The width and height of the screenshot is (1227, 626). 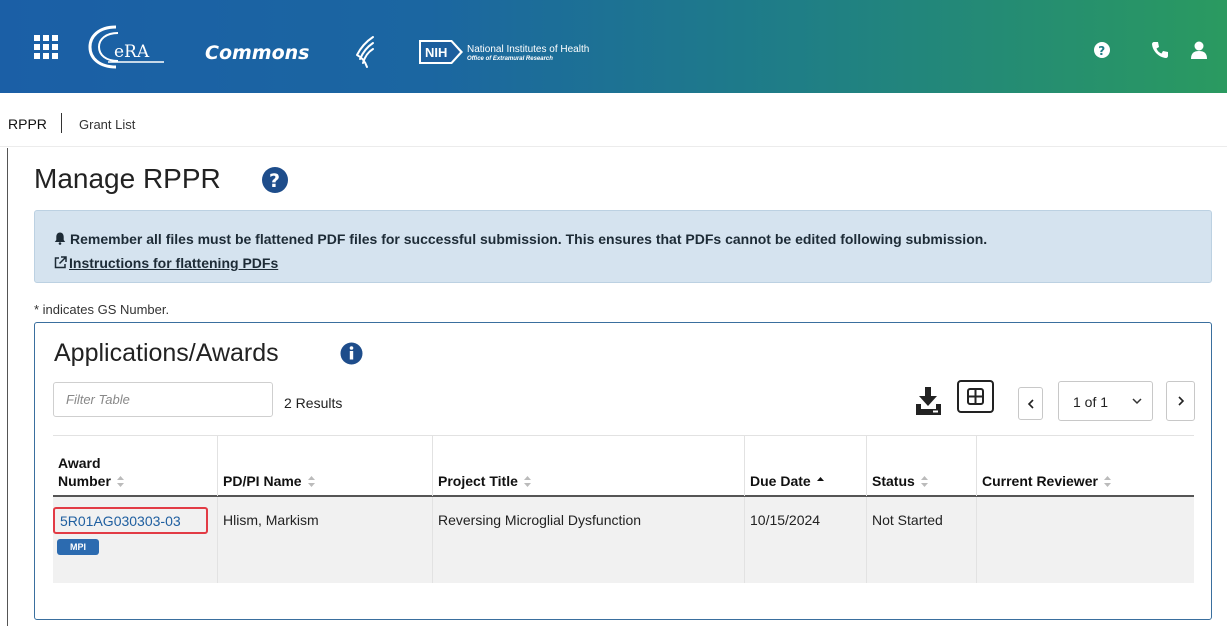 I want to click on pi-name: Hlism, Markism, so click(x=271, y=520).